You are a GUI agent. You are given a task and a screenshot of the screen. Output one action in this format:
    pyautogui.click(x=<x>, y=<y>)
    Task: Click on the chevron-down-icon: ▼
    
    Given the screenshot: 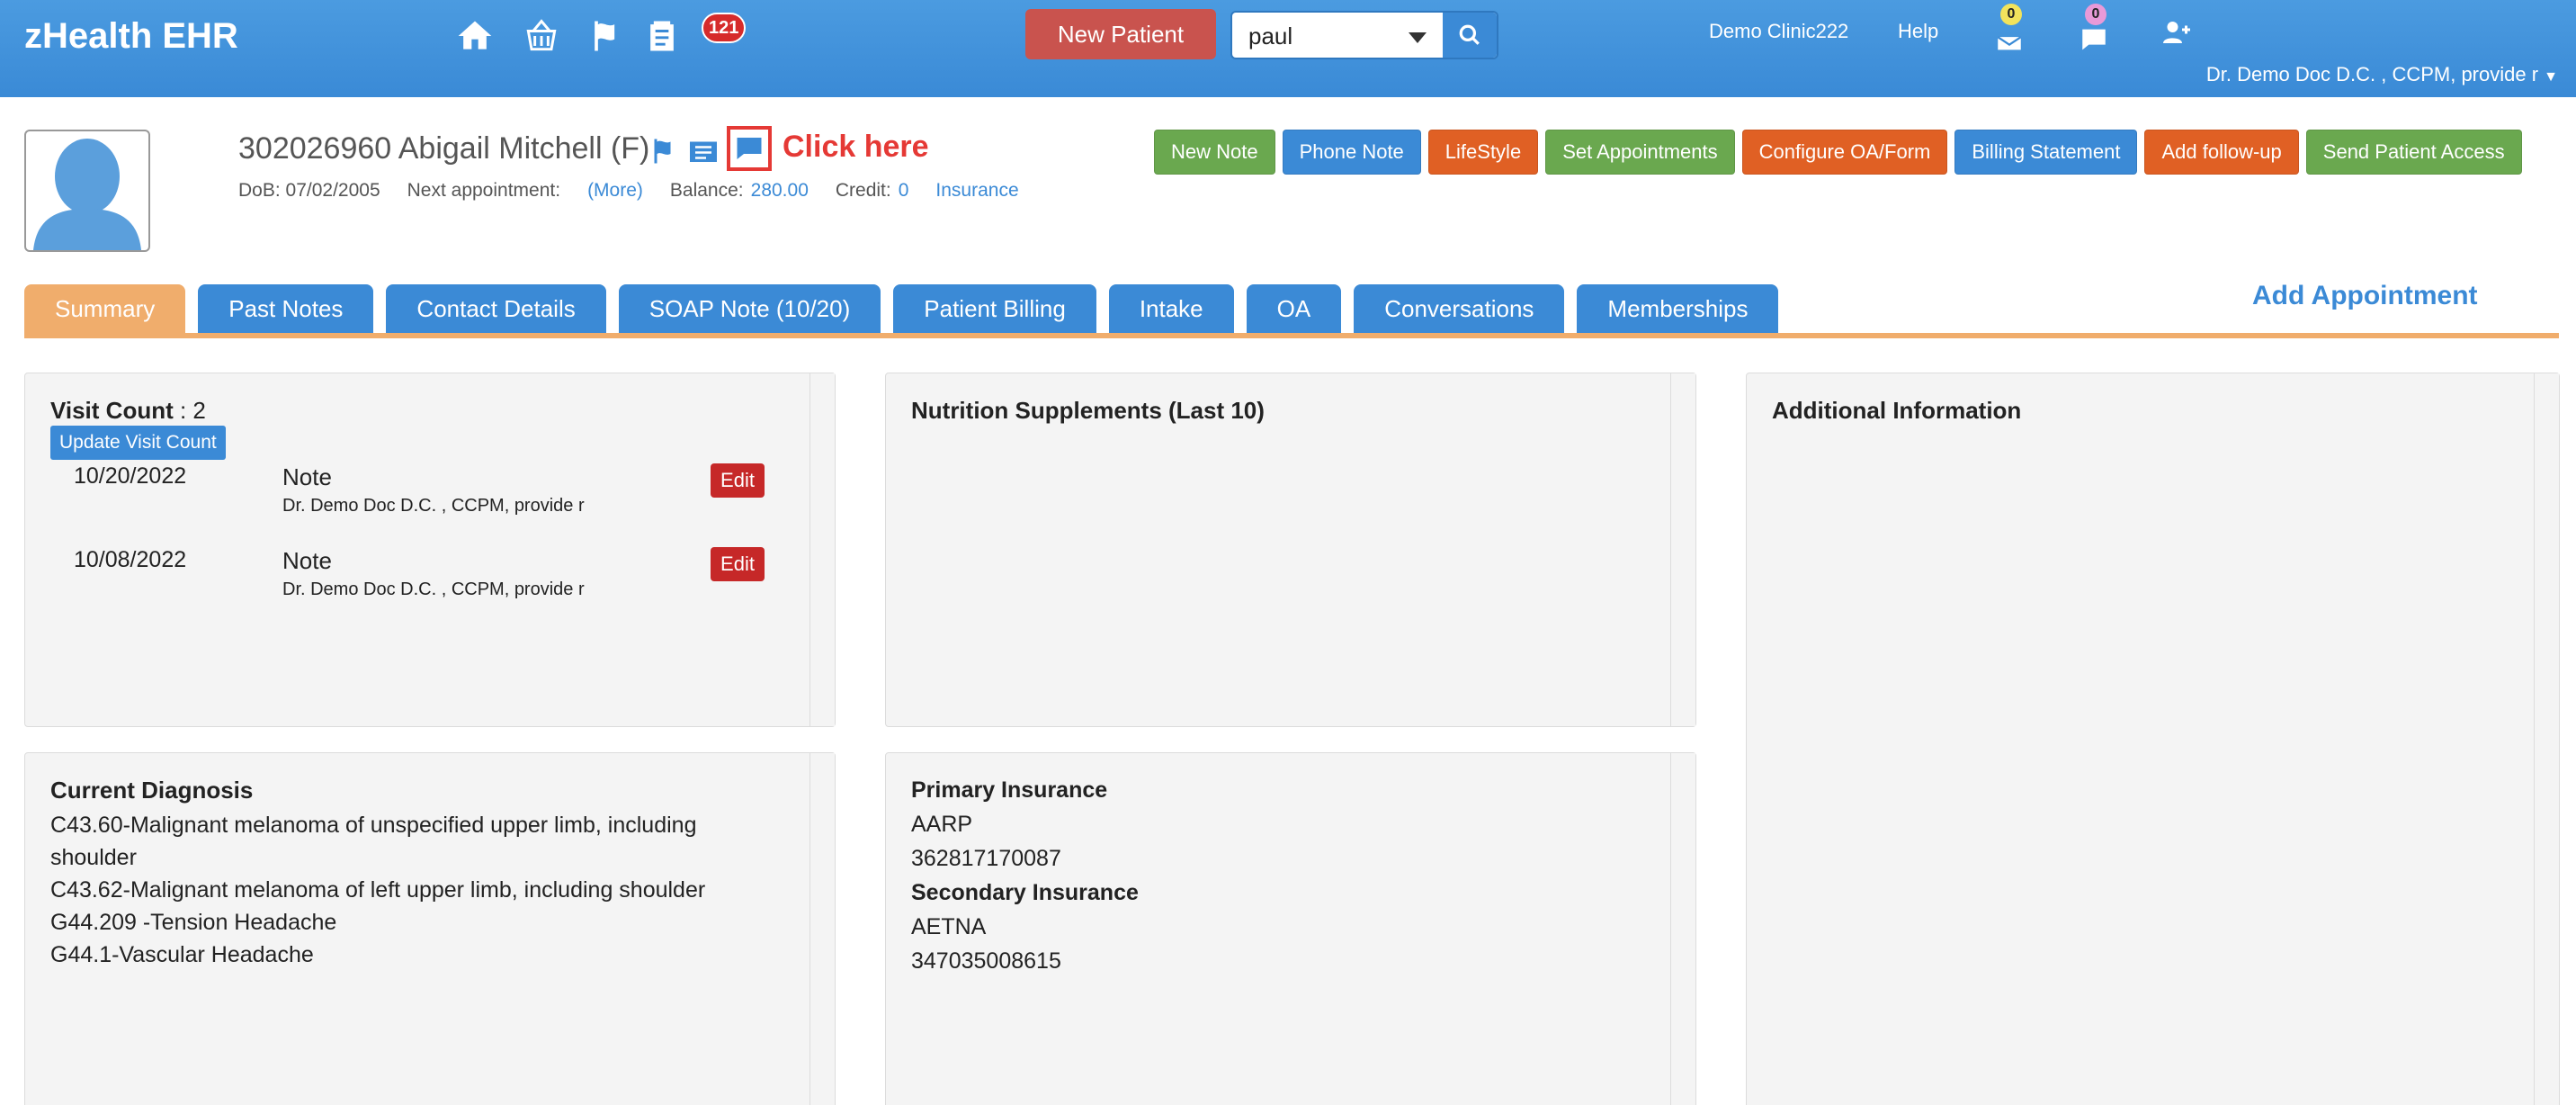 What is the action you would take?
    pyautogui.click(x=2551, y=77)
    